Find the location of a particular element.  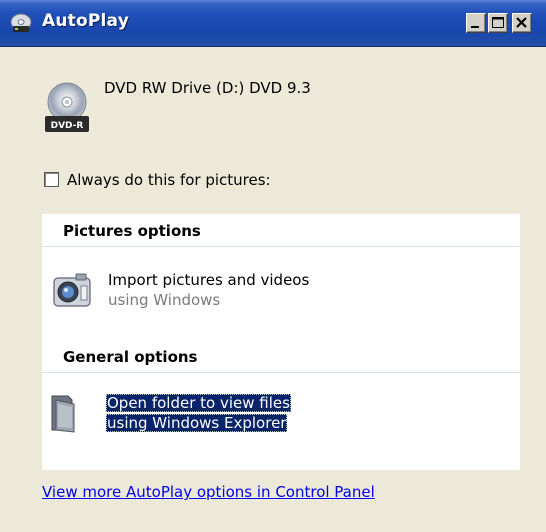

close-icon is located at coordinates (521, 22).